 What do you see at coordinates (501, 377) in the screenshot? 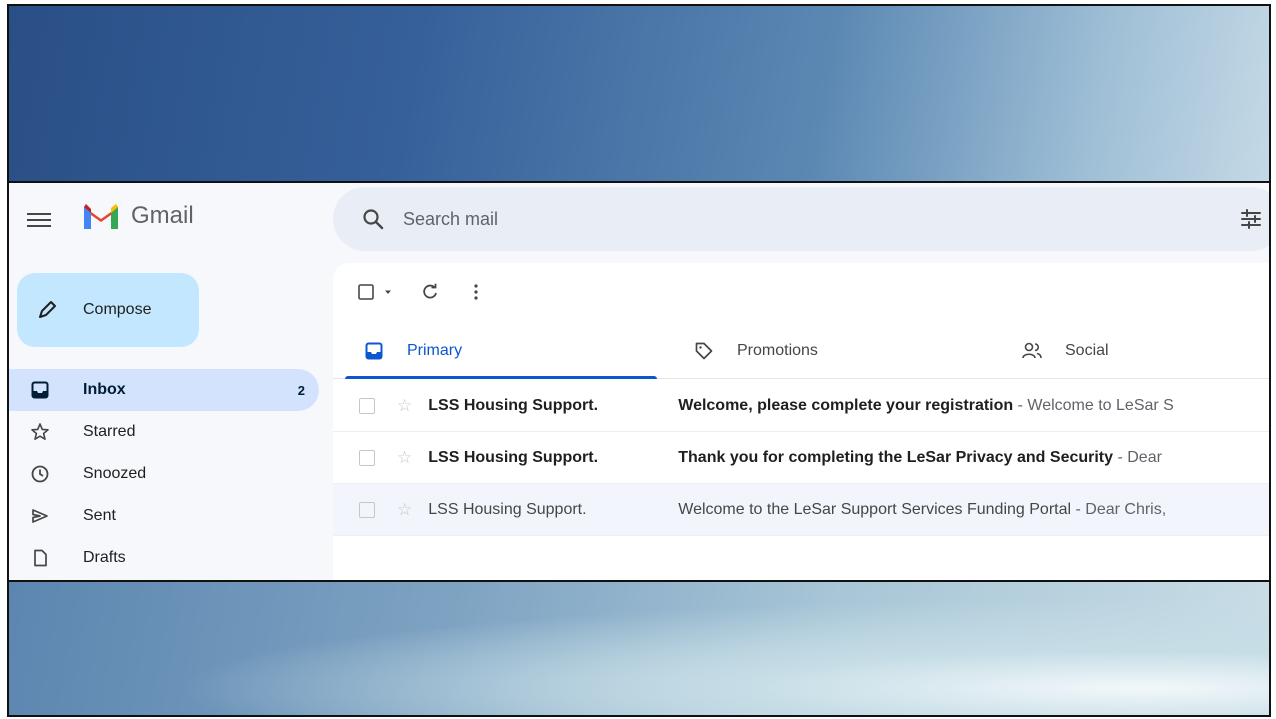
I see `active-tab-indicator` at bounding box center [501, 377].